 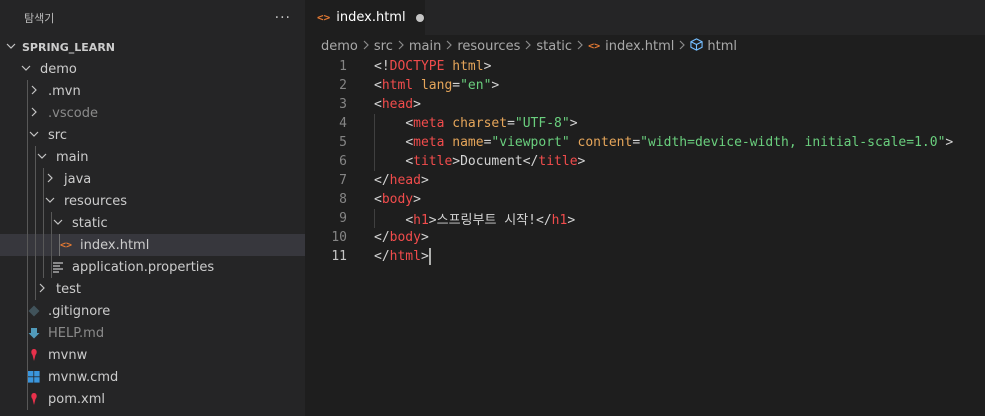 I want to click on tree-item-label: HELP.md, so click(x=76, y=333).